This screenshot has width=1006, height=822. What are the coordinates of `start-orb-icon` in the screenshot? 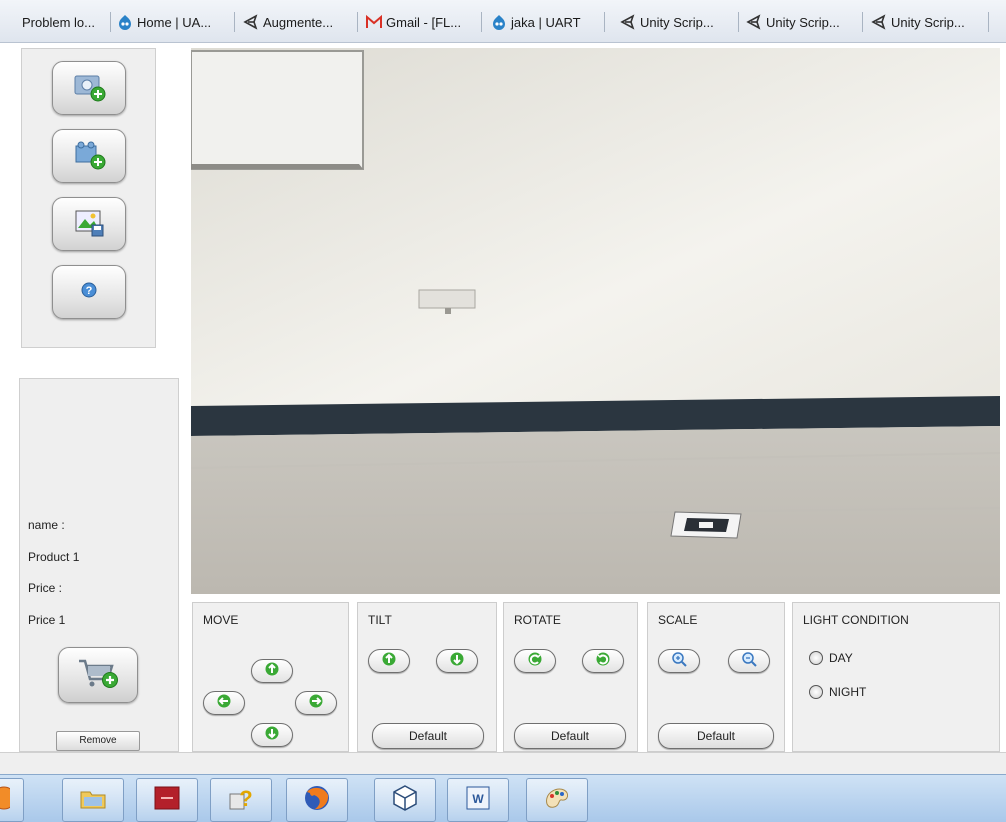 It's located at (8, 800).